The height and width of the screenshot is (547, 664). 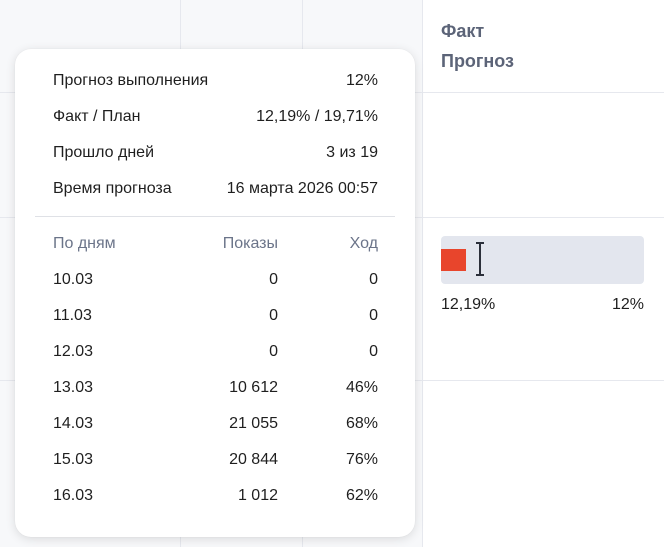 I want to click on summary-row-forecast-completion: Прогноз выполнения 12%, so click(x=215, y=81).